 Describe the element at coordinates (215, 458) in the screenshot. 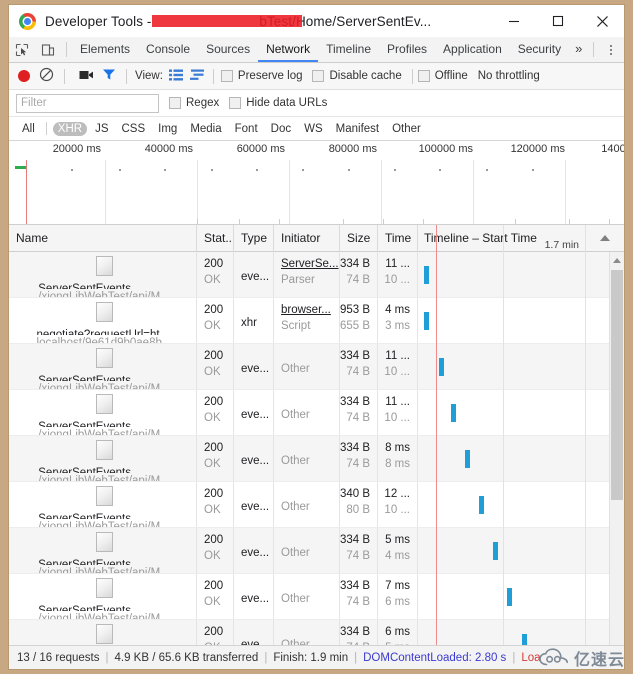

I see `cell-status: 200 OK` at that location.